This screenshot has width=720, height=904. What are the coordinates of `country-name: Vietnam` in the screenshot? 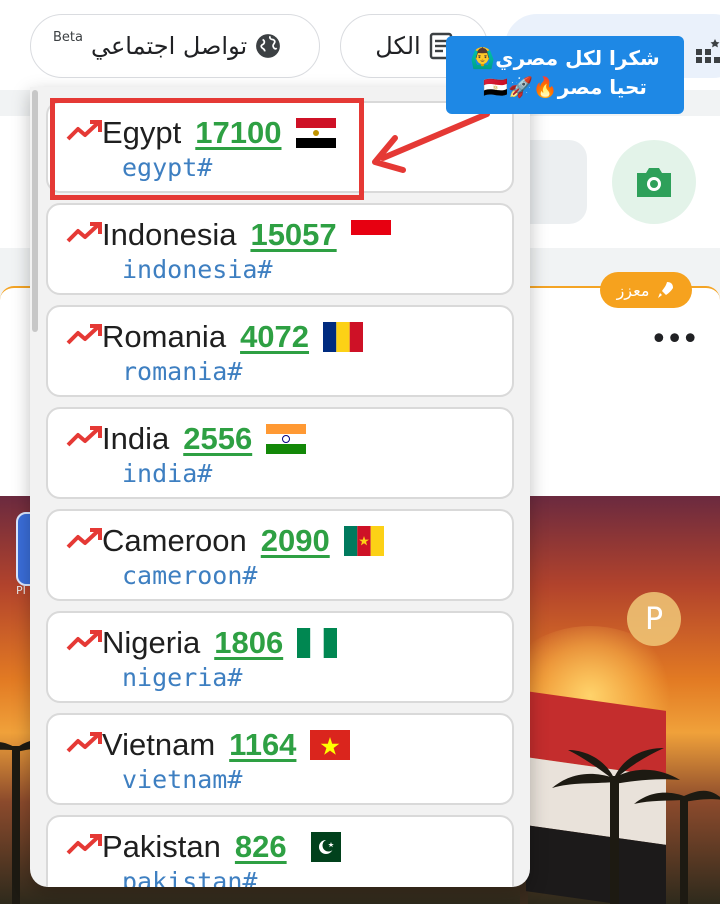 It's located at (159, 744).